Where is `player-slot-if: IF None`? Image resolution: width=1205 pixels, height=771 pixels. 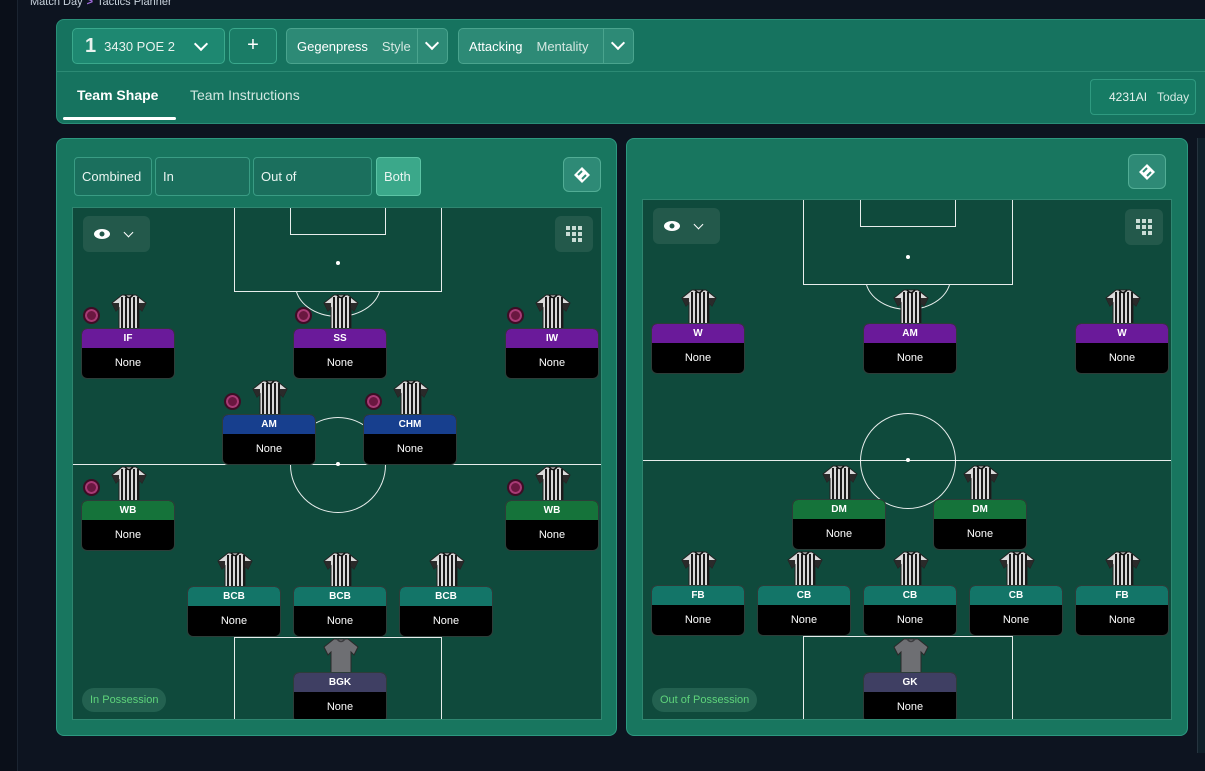 player-slot-if: IF None is located at coordinates (128, 336).